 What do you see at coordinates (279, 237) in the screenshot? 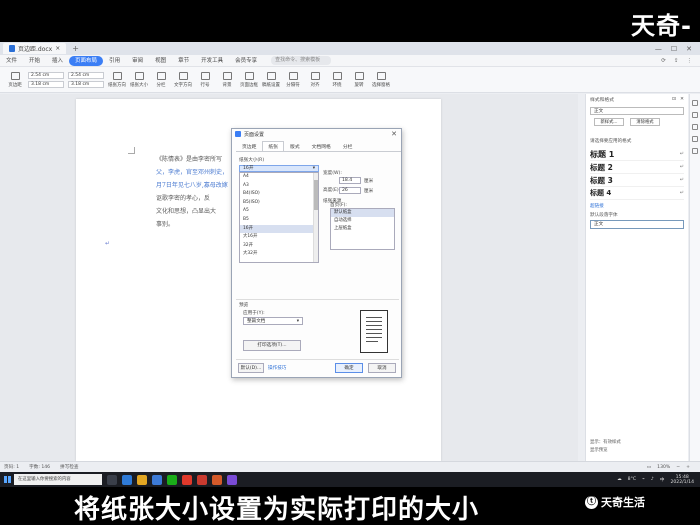
I see `list-item: 大16开` at bounding box center [279, 237].